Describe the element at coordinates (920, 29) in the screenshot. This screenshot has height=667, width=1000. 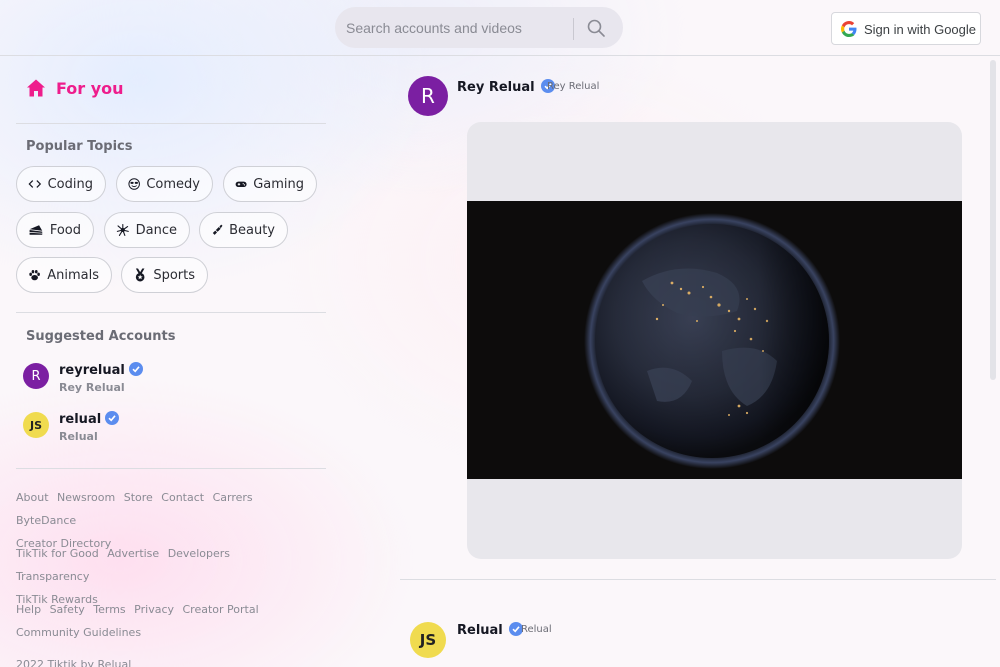
I see `google-signin-label: Sign in with Google` at that location.